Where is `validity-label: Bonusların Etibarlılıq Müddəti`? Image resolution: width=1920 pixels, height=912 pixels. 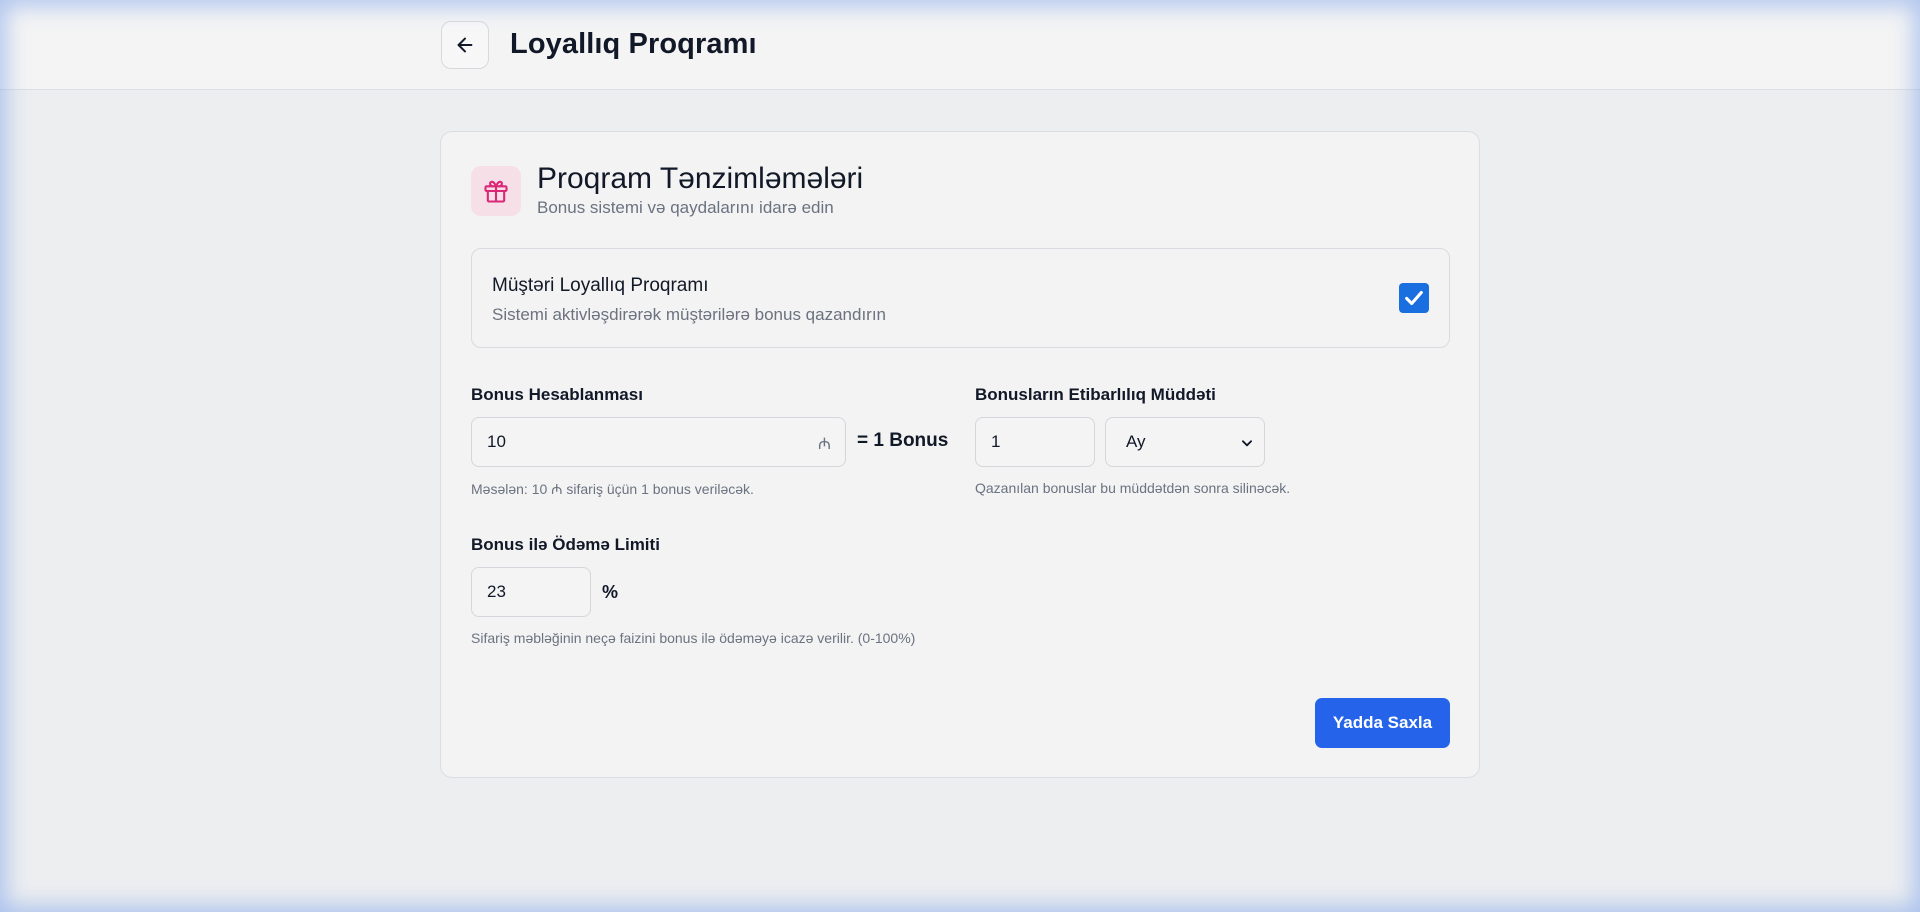
validity-label: Bonusların Etibarlılıq Müddəti is located at coordinates (1095, 394).